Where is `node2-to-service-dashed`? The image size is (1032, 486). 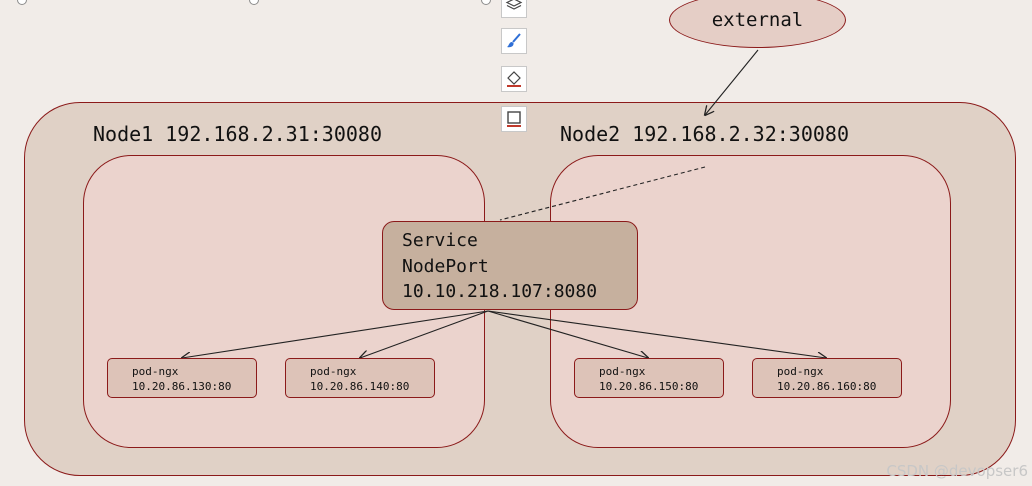 node2-to-service-dashed is located at coordinates (602, 193).